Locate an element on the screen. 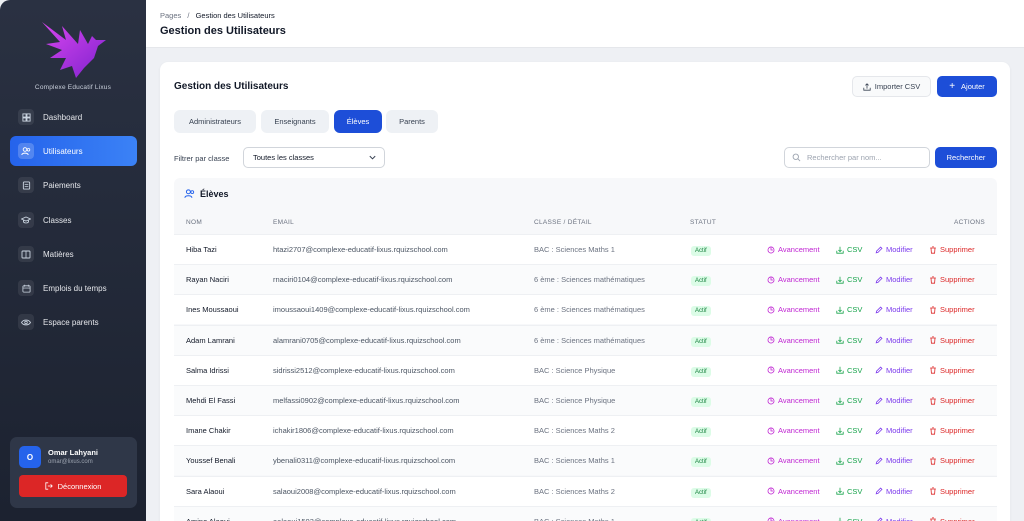 The height and width of the screenshot is (521, 1024). pencil-icon is located at coordinates (879, 340).